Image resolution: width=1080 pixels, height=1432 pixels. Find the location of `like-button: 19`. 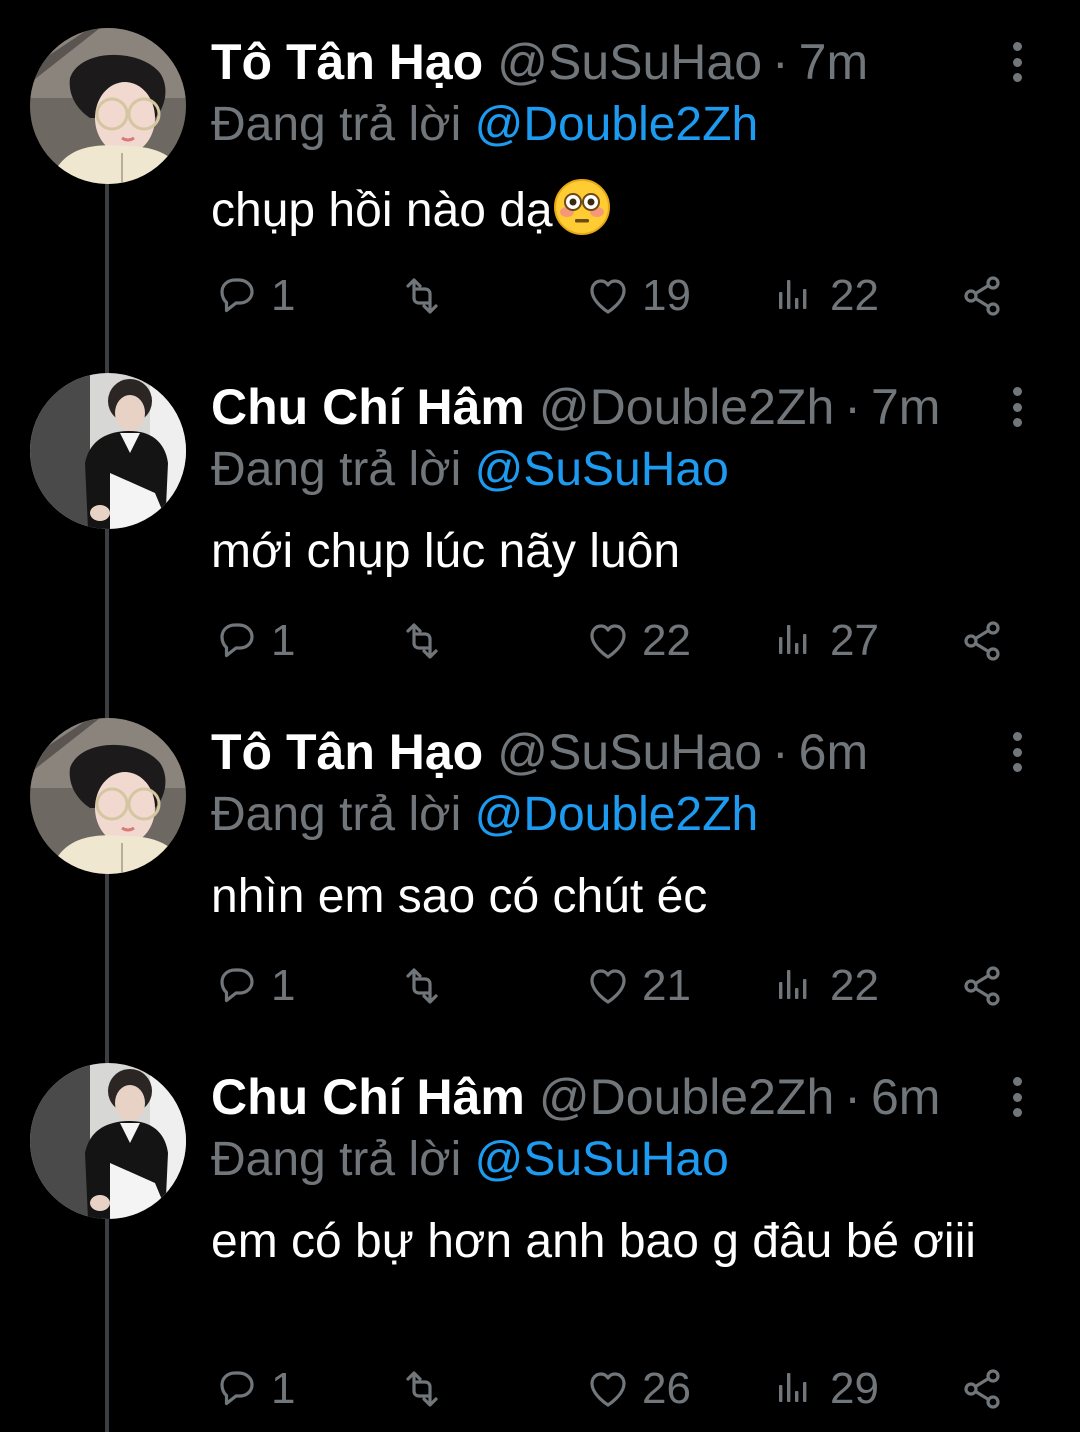

like-button: 19 is located at coordinates (637, 296).